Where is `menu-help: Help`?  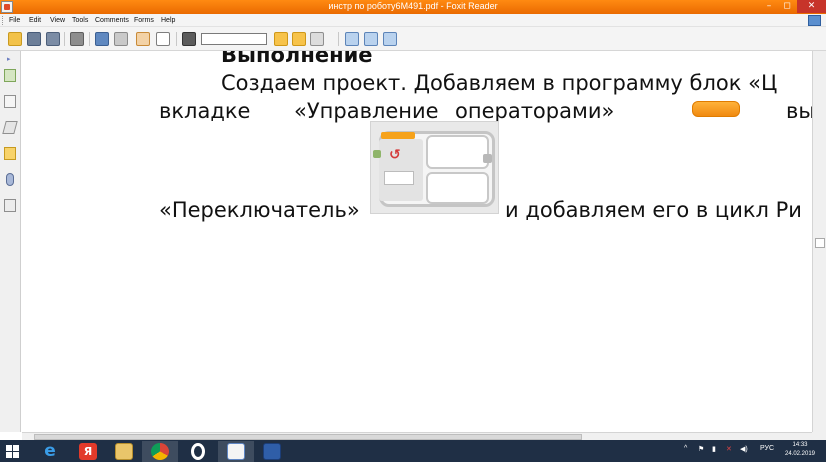 menu-help: Help is located at coordinates (168, 20).